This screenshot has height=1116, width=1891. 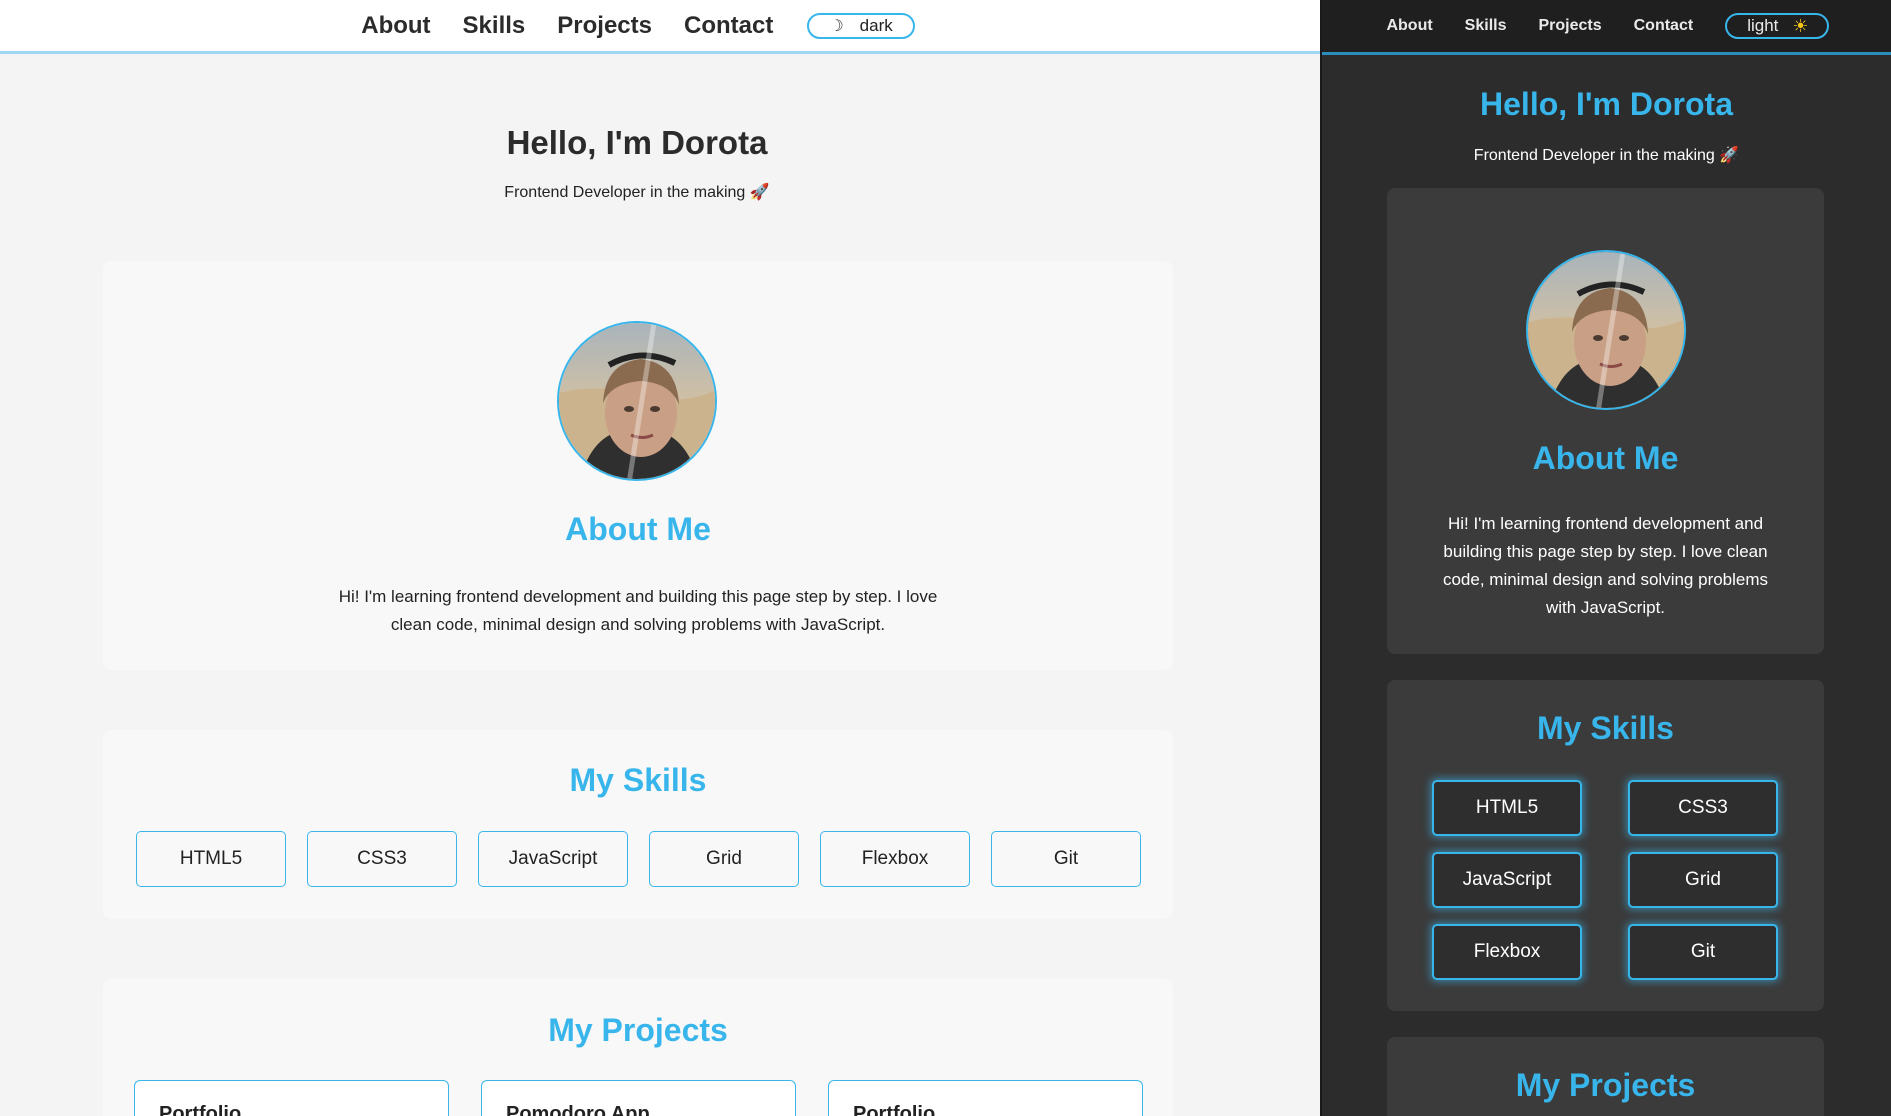 I want to click on theme-toggle-label: dark, so click(x=876, y=25).